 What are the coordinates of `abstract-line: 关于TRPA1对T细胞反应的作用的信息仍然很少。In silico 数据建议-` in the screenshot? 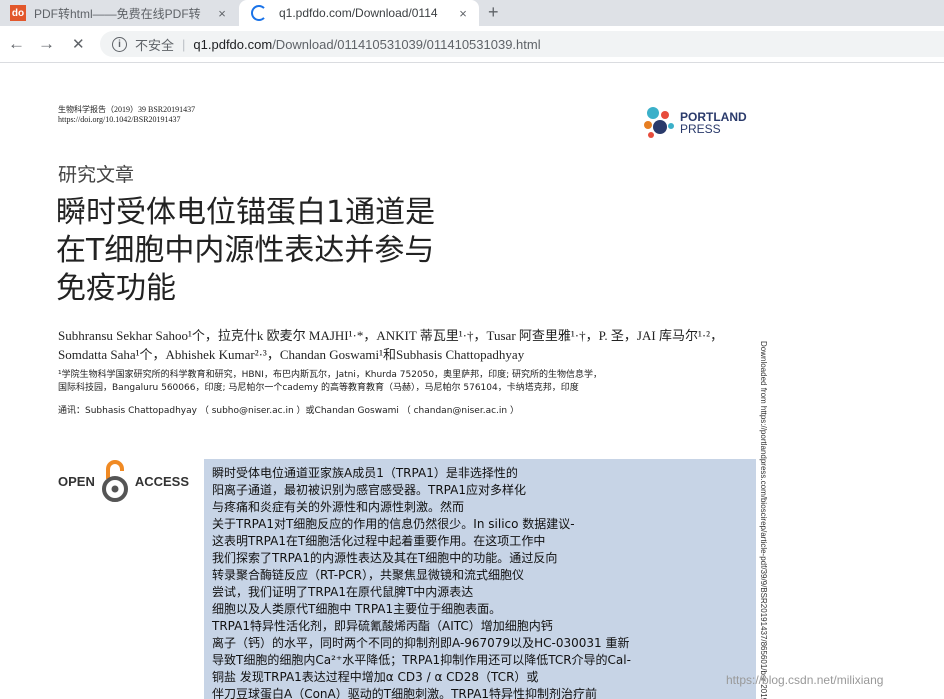 It's located at (393, 524).